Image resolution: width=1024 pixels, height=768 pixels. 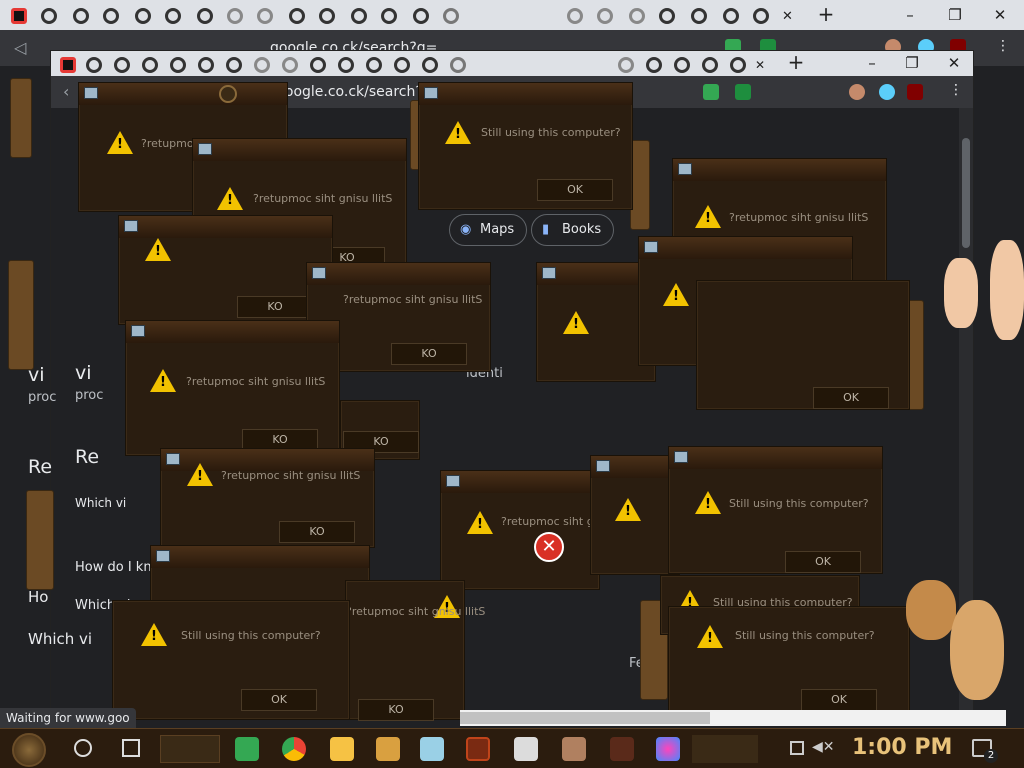 What do you see at coordinates (342, 749) in the screenshot?
I see `folder-icon` at bounding box center [342, 749].